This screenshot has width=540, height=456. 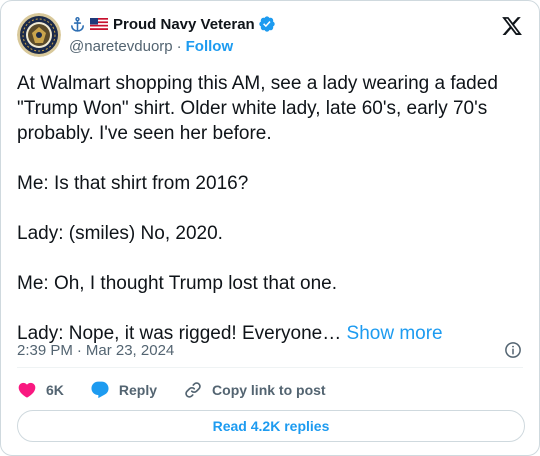 I want to click on anchor-icon, so click(x=77, y=24).